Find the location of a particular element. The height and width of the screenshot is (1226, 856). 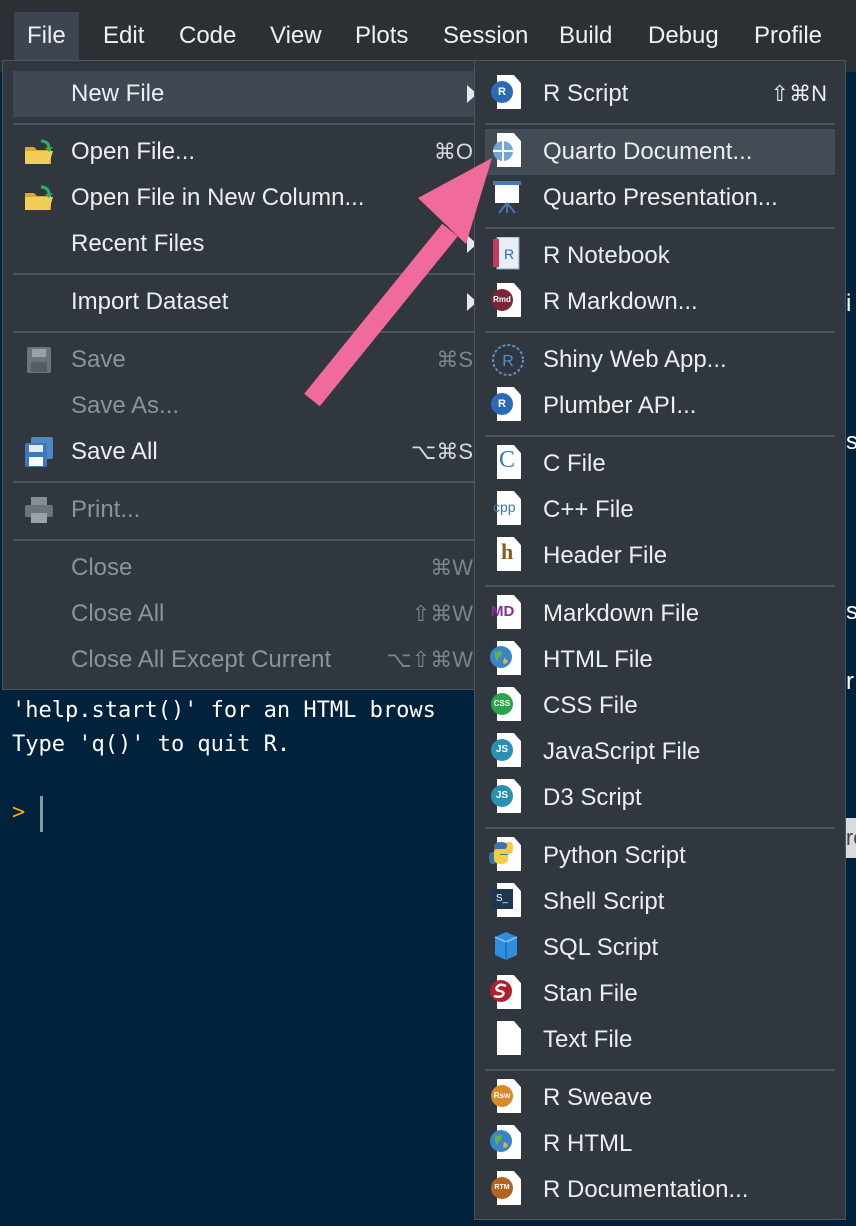

d3-icon: JS is located at coordinates (502, 796).